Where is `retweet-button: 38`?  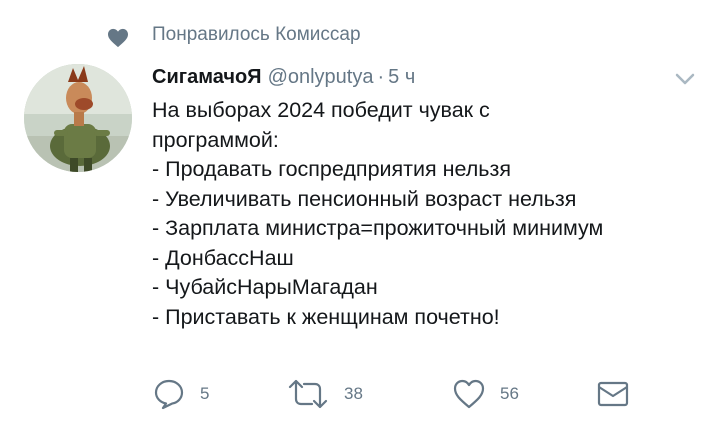 retweet-button: 38 is located at coordinates (324, 394).